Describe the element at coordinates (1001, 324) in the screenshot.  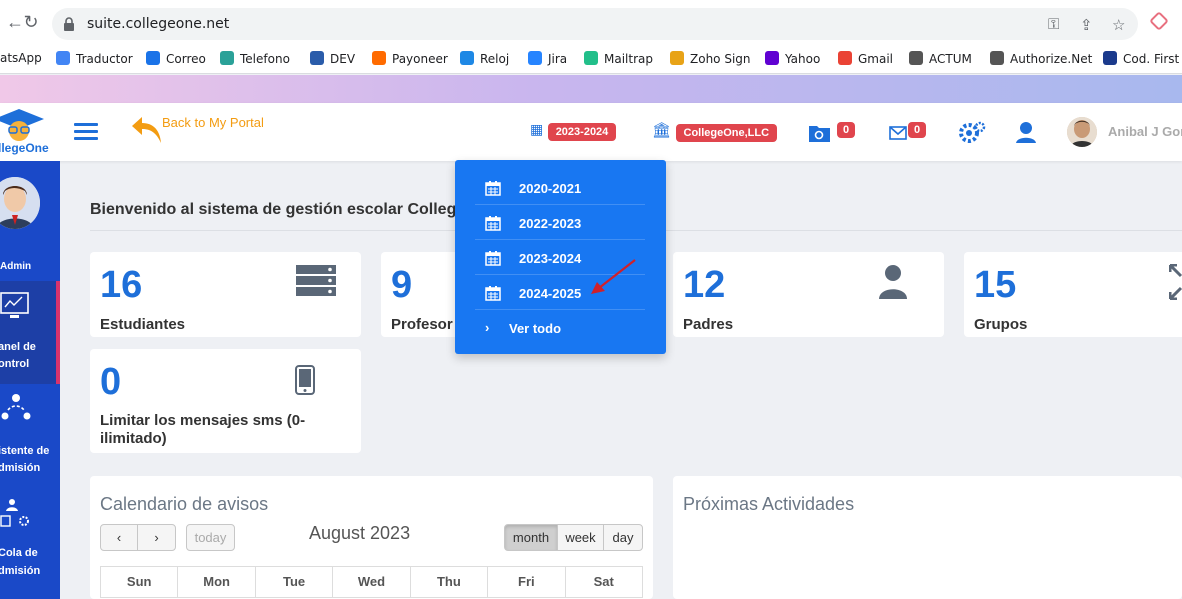
I see `stat-label: Grupos` at that location.